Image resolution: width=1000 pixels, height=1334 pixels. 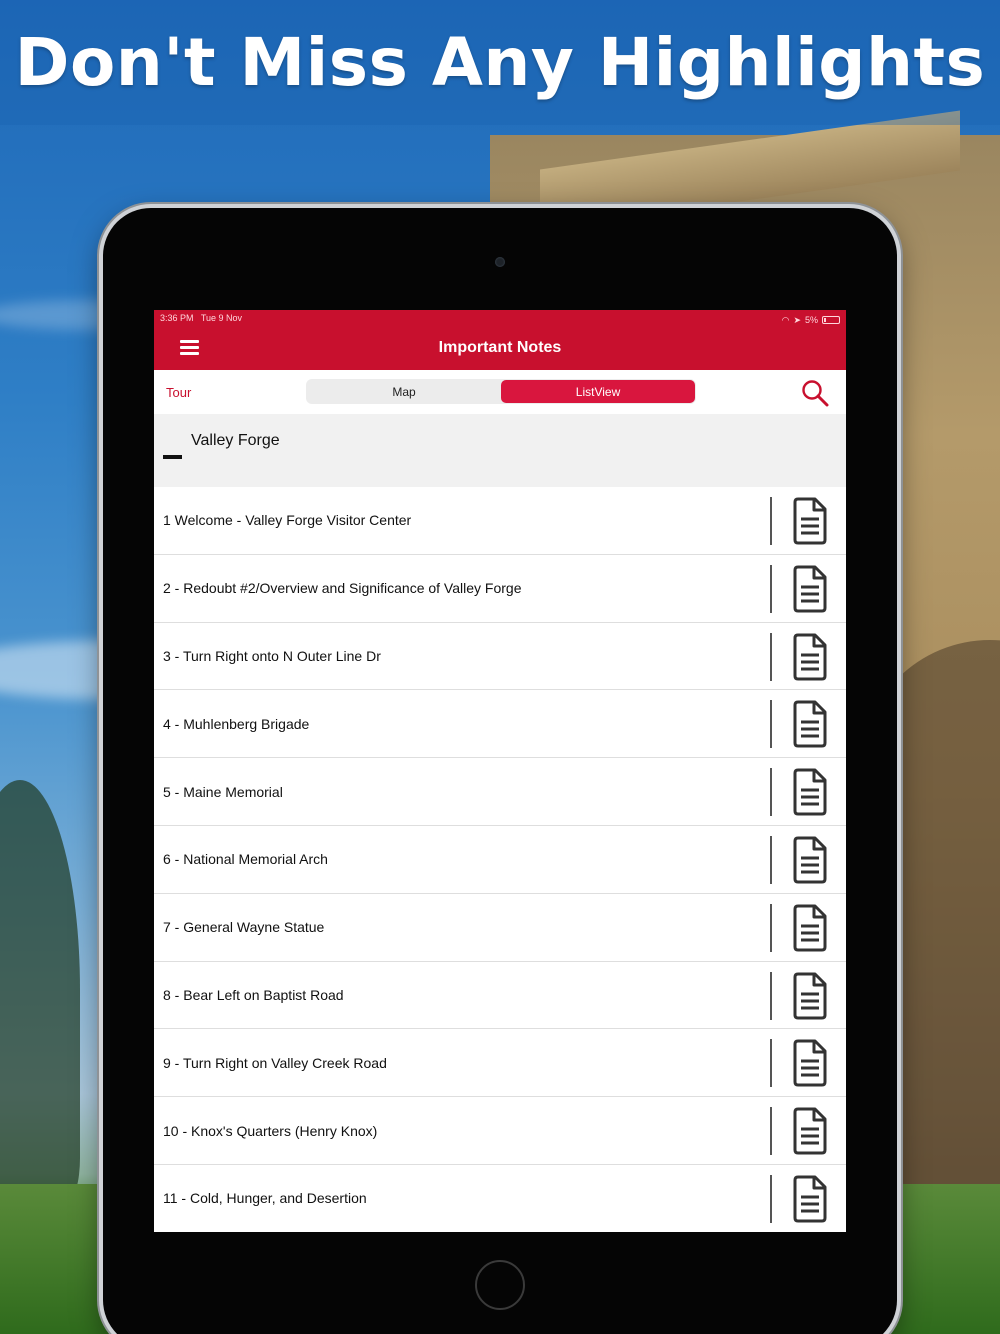 I want to click on list-item-label: 3 - Turn Right onto N Outer Line Dr, so click(x=272, y=655).